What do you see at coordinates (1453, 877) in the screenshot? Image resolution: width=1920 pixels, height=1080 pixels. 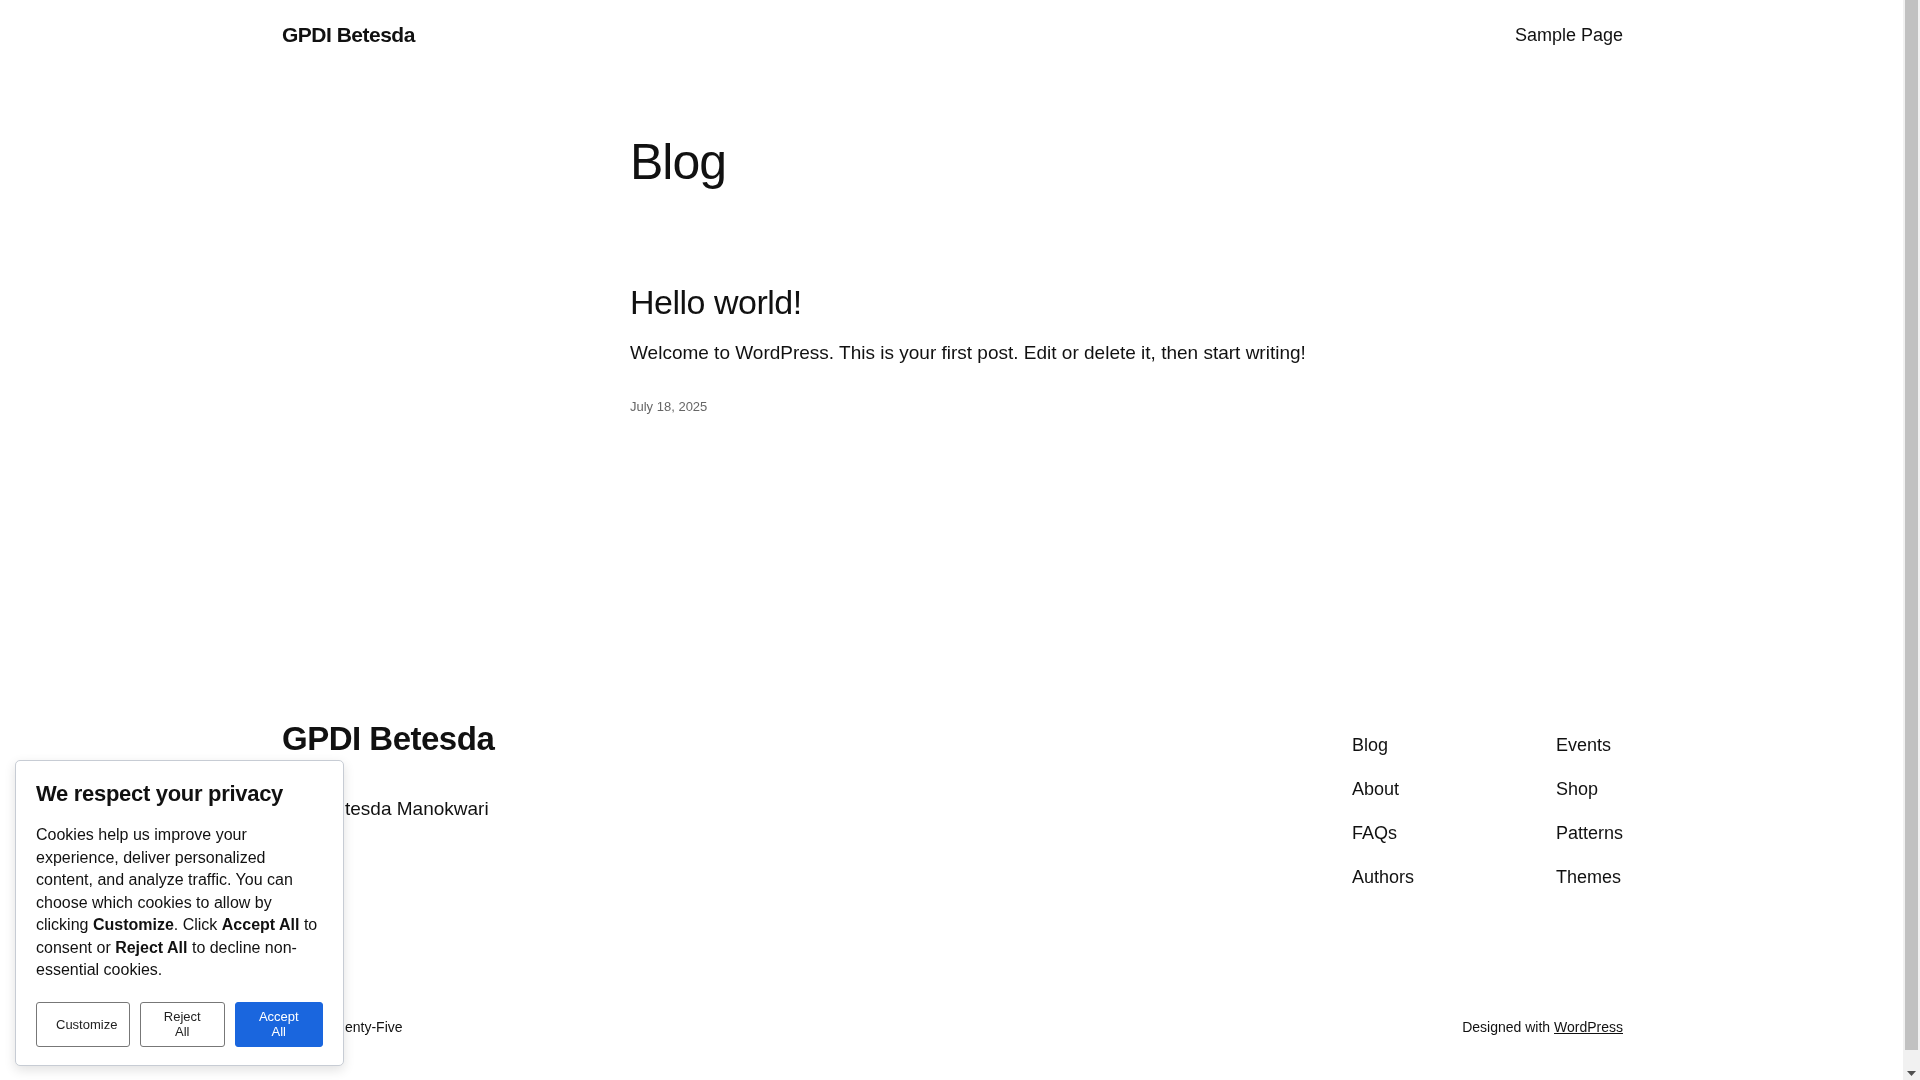 I see `footer-nav-link: Authors` at bounding box center [1453, 877].